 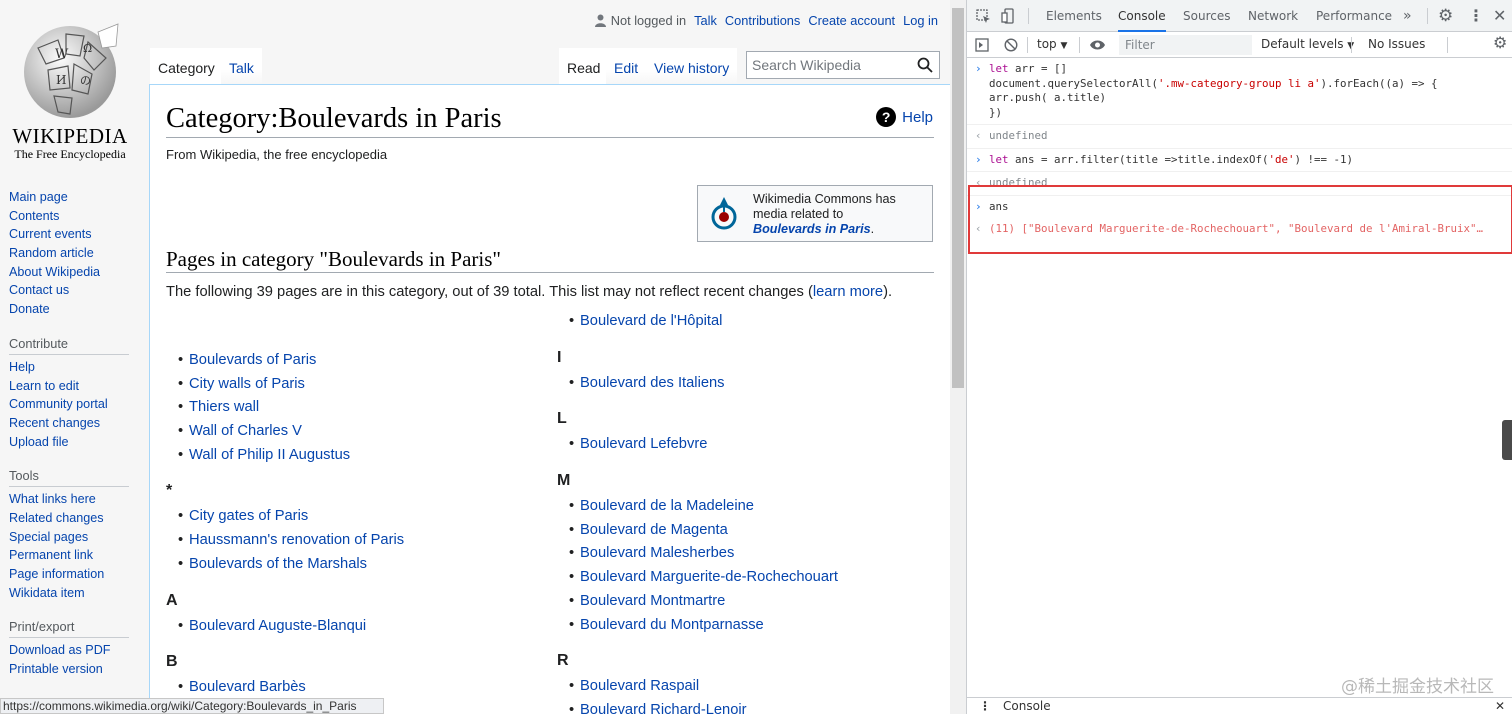 What do you see at coordinates (71, 216) in the screenshot?
I see `sidebar-item-contents: Contents` at bounding box center [71, 216].